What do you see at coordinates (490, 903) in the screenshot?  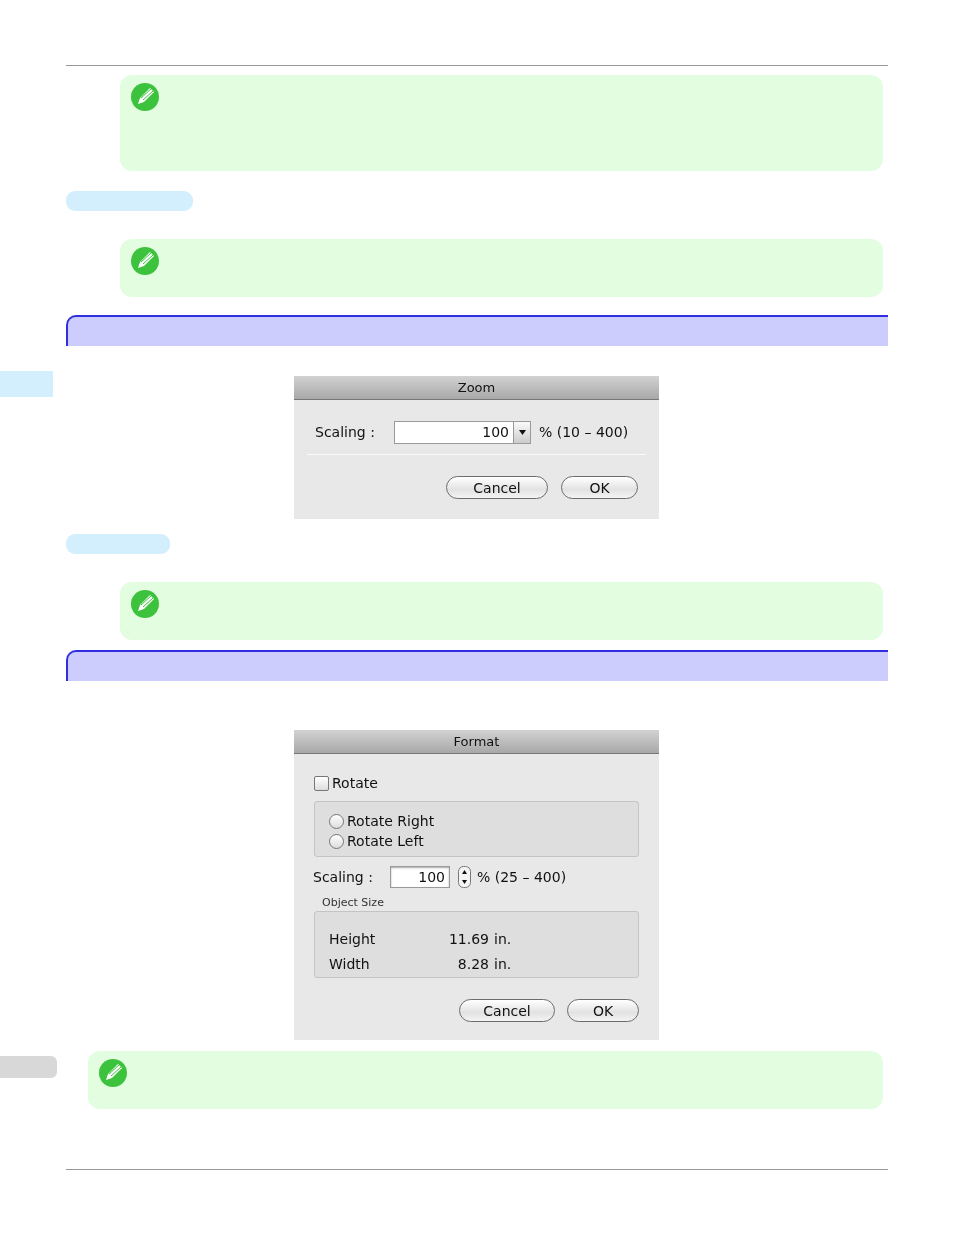 I see `group-legend: Object Size` at bounding box center [490, 903].